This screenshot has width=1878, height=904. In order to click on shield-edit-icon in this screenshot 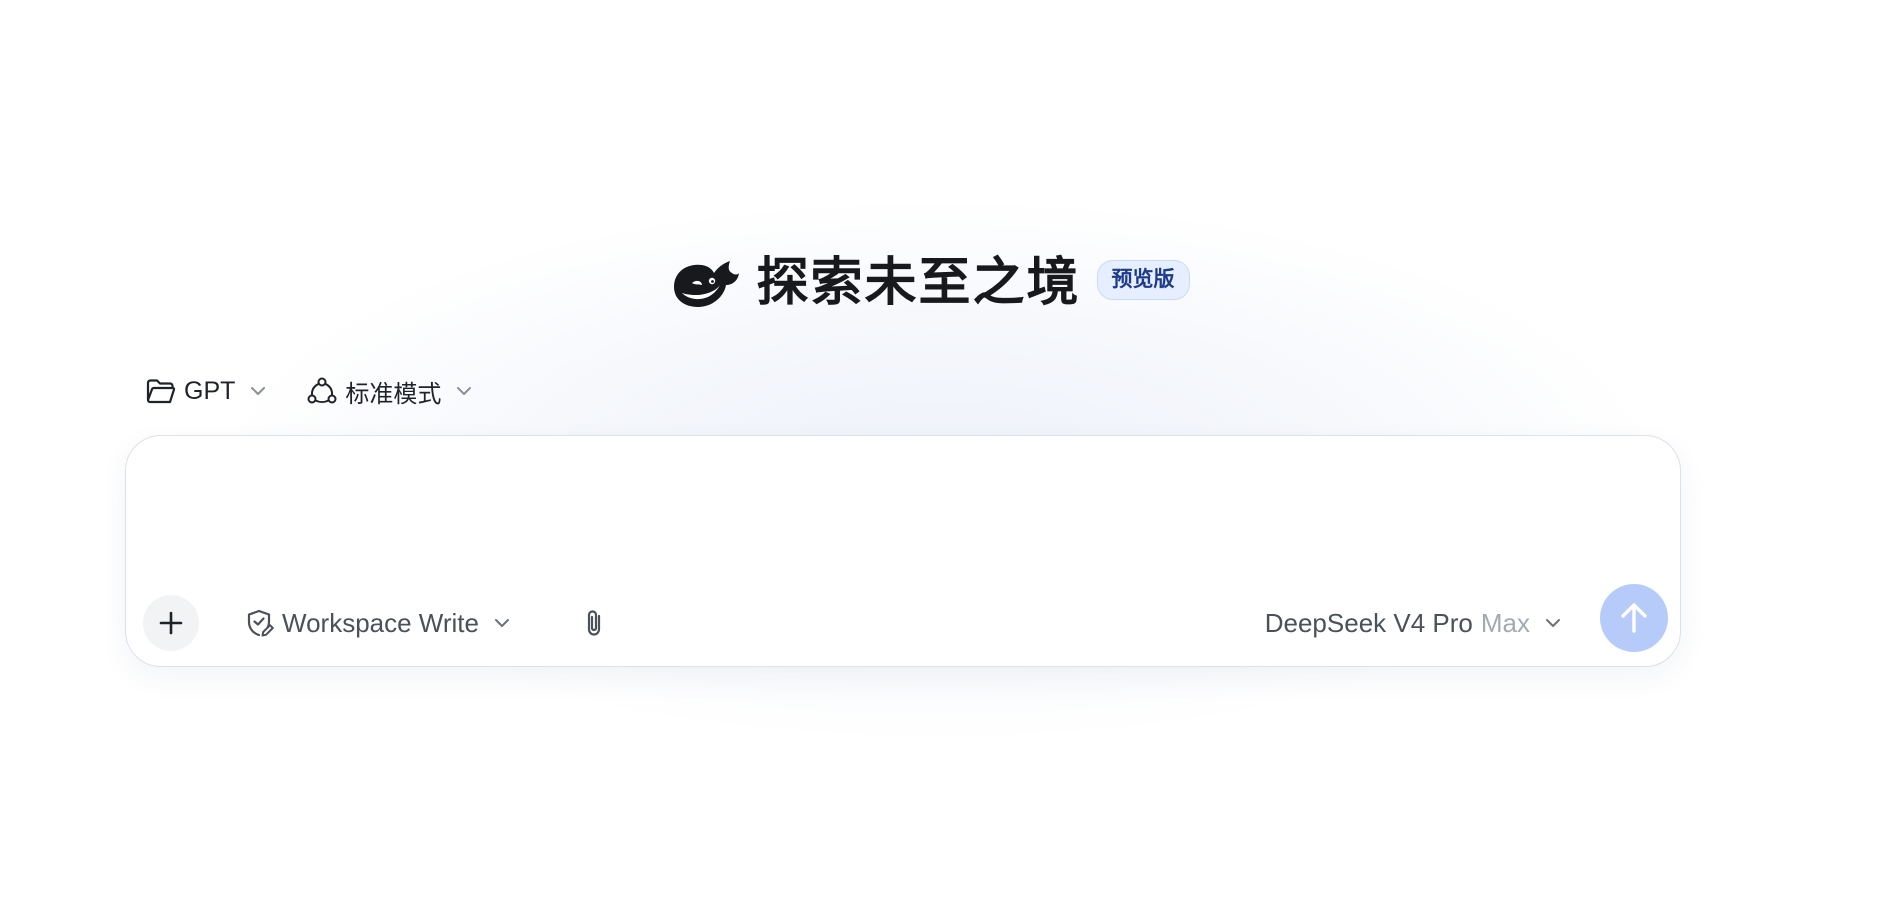, I will do `click(260, 623)`.